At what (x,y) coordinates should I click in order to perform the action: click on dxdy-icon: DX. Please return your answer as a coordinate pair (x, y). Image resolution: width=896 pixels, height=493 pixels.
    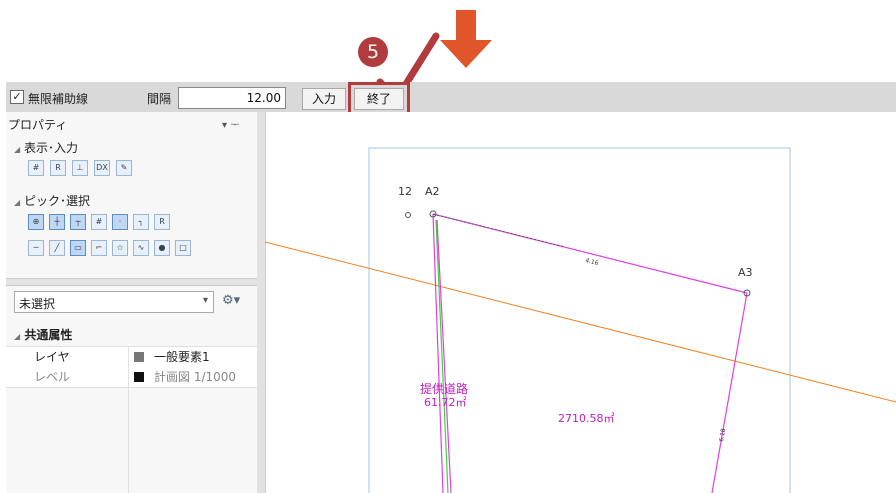
    Looking at the image, I should click on (102, 168).